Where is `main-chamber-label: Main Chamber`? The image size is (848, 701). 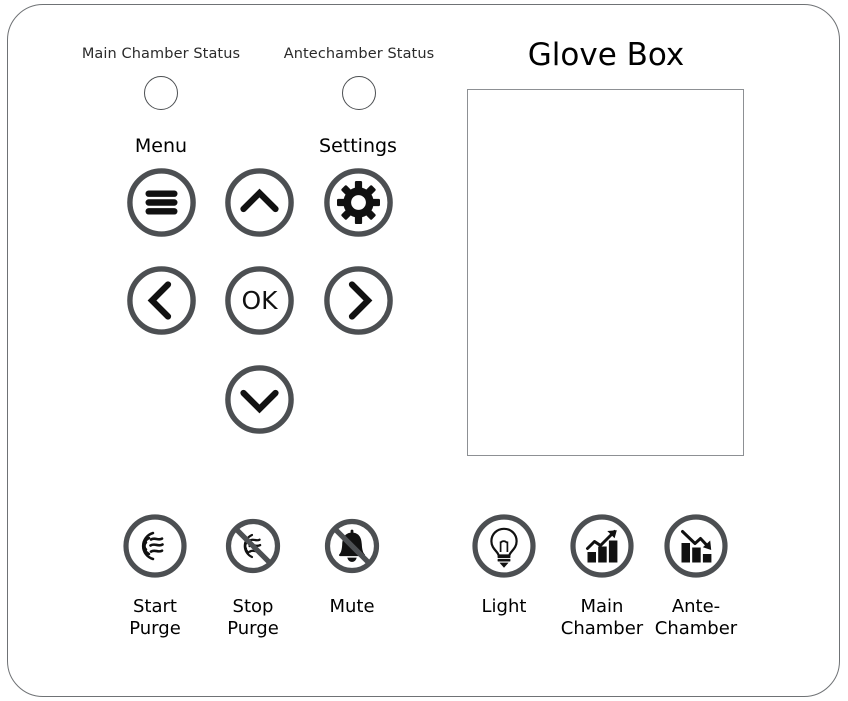 main-chamber-label: Main Chamber is located at coordinates (602, 617).